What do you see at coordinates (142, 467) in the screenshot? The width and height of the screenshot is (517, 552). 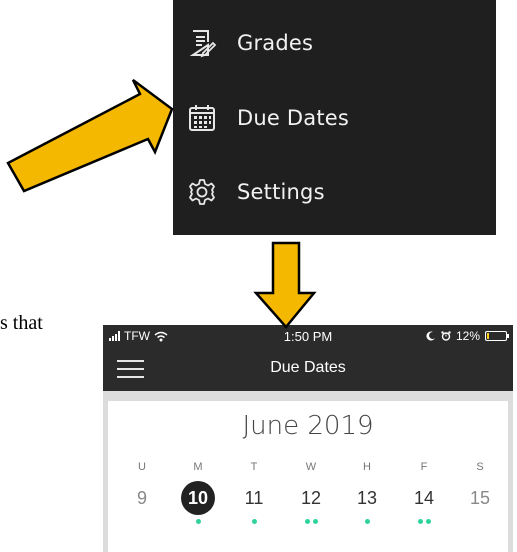 I see `weekday-label: U` at bounding box center [142, 467].